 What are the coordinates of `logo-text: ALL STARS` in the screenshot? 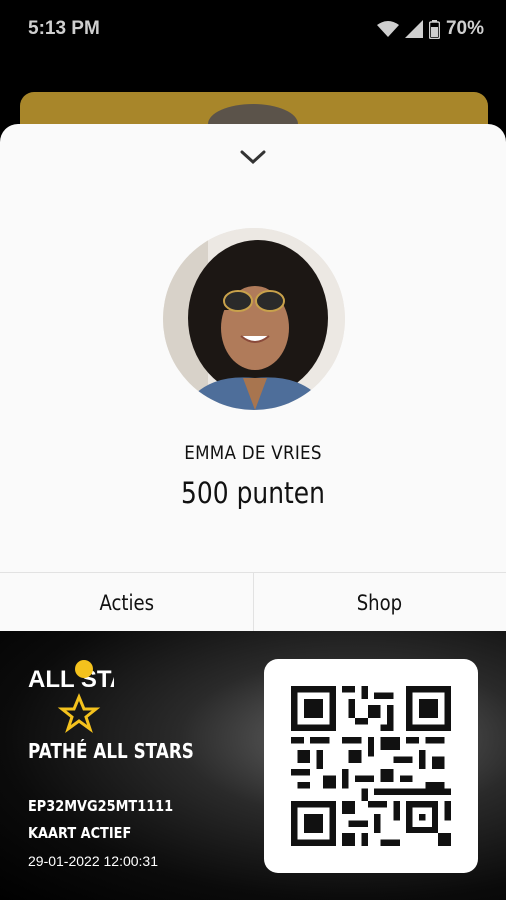 It's located at (71, 679).